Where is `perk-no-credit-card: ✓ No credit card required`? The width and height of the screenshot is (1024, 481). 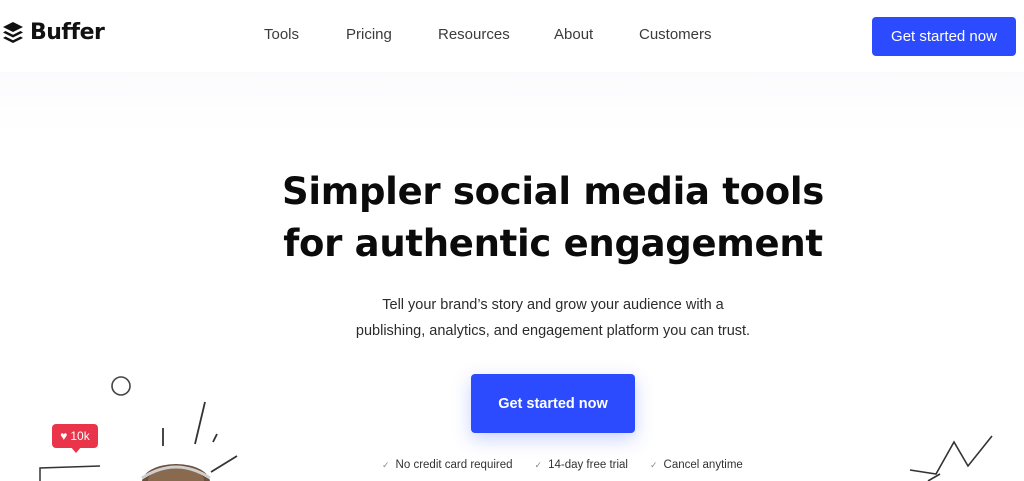 perk-no-credit-card: ✓ No credit card required is located at coordinates (447, 465).